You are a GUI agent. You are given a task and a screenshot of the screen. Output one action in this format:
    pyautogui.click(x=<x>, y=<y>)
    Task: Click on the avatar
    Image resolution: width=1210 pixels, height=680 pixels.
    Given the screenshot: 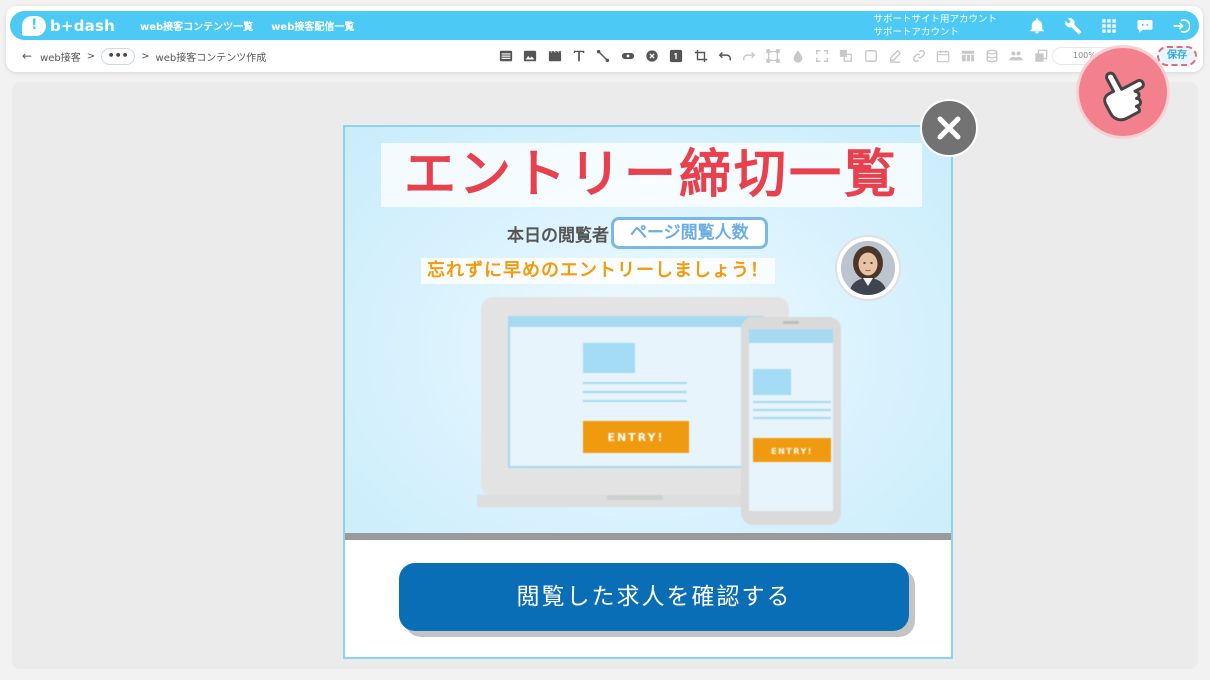 What is the action you would take?
    pyautogui.click(x=868, y=268)
    